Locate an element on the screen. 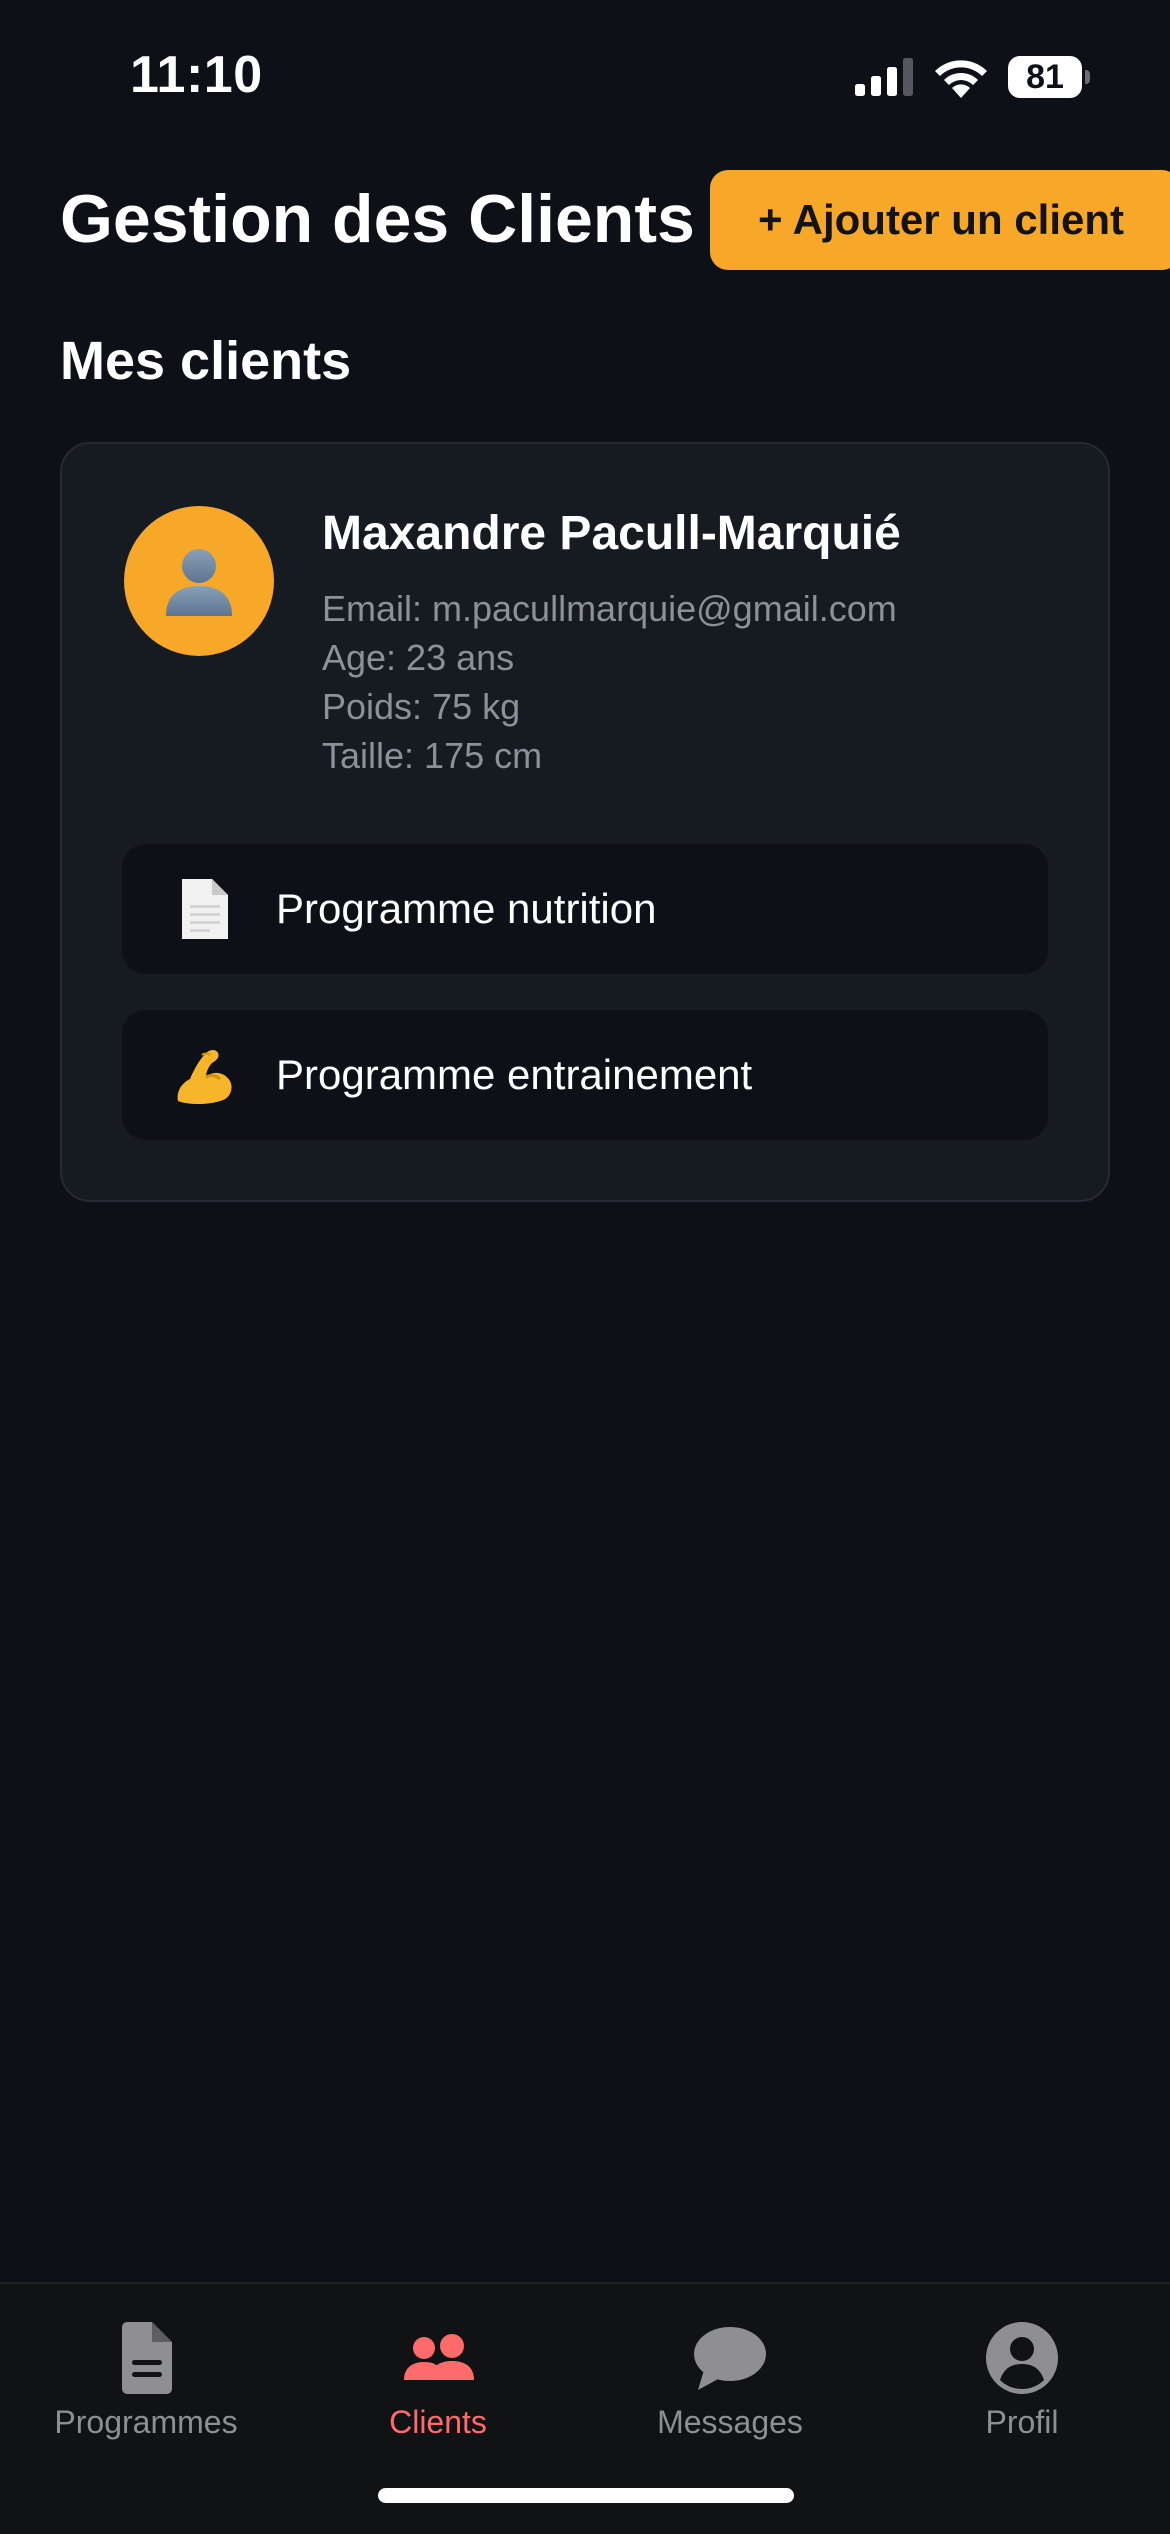  client-weight: Poids: 75 kg is located at coordinates (421, 706).